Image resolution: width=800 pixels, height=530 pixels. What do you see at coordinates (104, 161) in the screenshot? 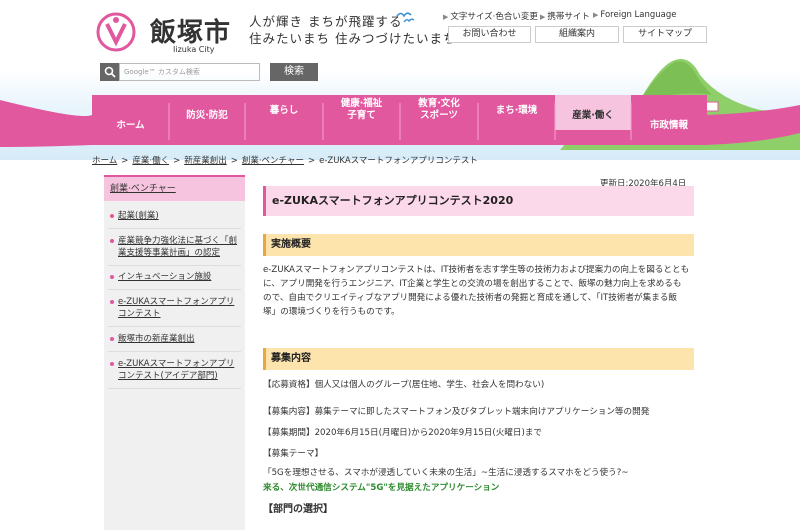
I see `breadcrumb-home: ホーム` at bounding box center [104, 161].